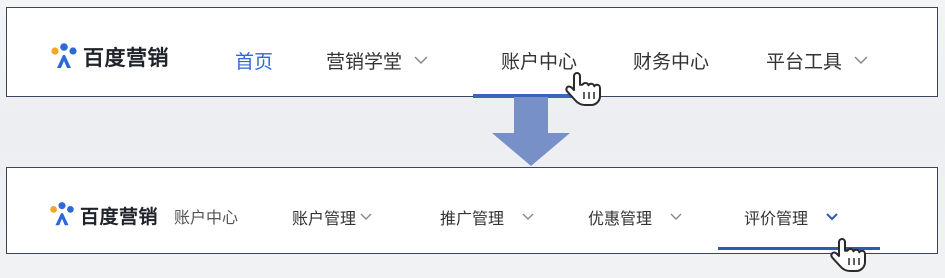 Image resolution: width=945 pixels, height=278 pixels. Describe the element at coordinates (364, 62) in the screenshot. I see `nav-item-label: 营销学堂` at that location.